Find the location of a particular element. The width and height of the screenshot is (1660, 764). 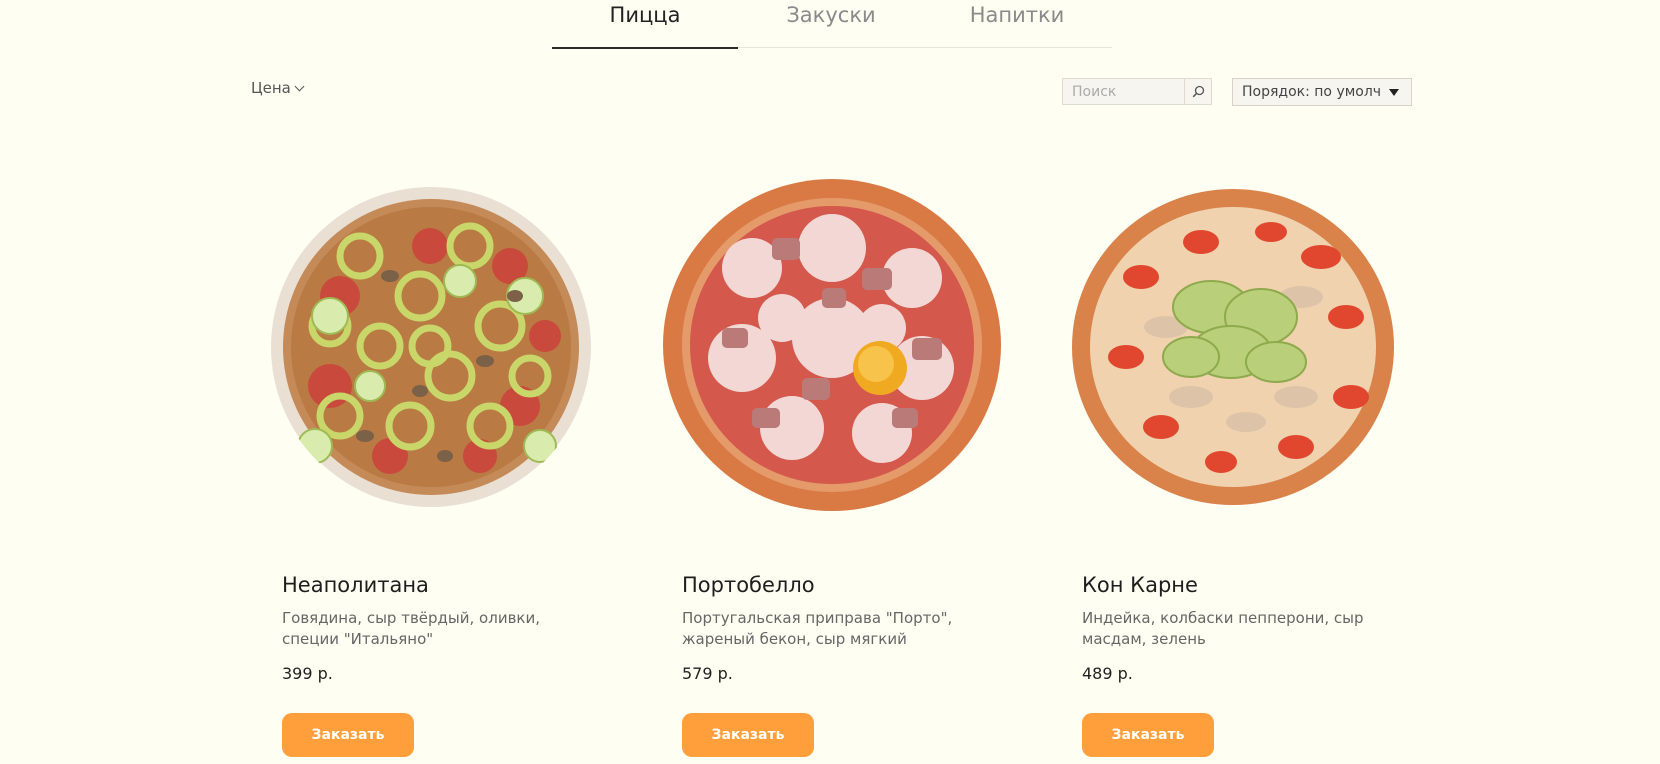

product-title: Неаполитана is located at coordinates (355, 585).